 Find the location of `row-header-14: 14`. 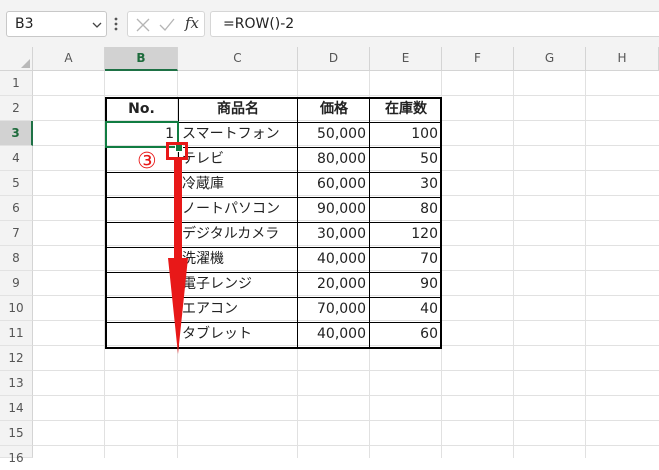

row-header-14: 14 is located at coordinates (16, 408).